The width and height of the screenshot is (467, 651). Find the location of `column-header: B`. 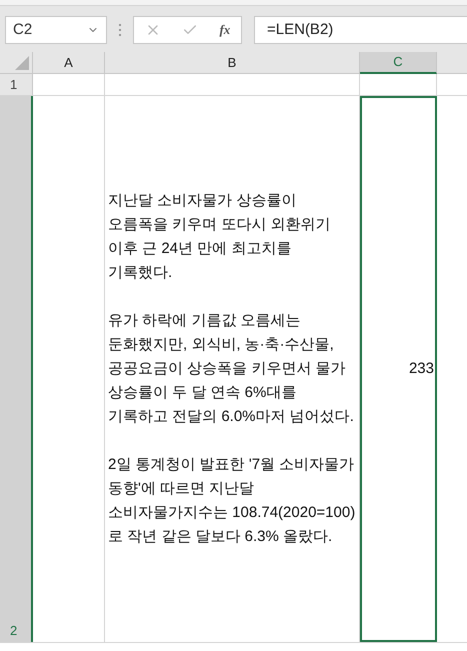

column-header: B is located at coordinates (232, 63).